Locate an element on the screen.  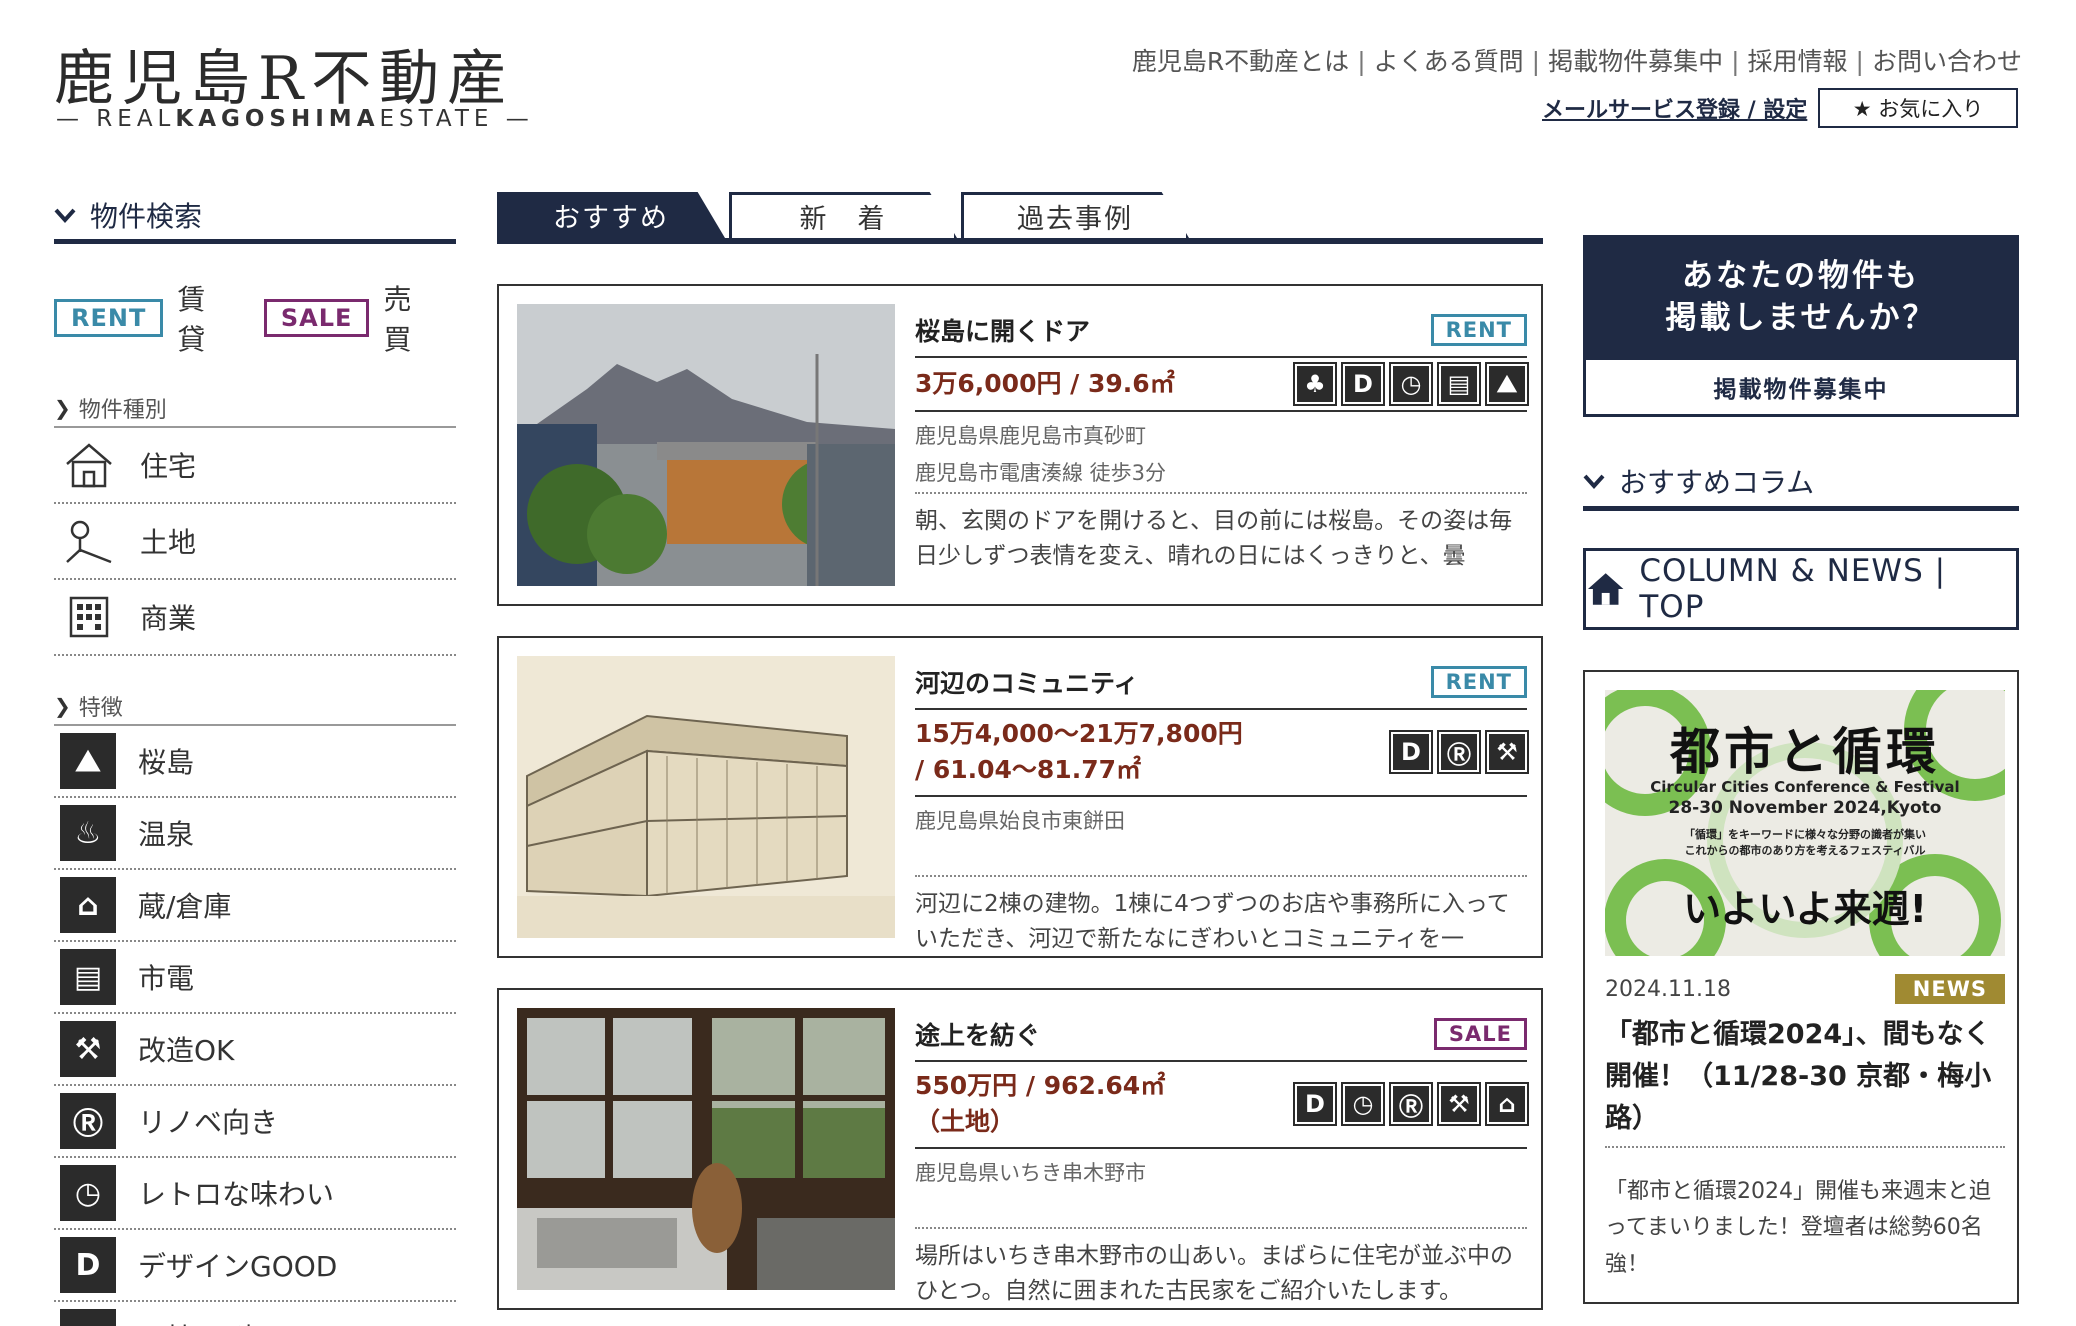
sale-tag: SALE is located at coordinates (316, 318).